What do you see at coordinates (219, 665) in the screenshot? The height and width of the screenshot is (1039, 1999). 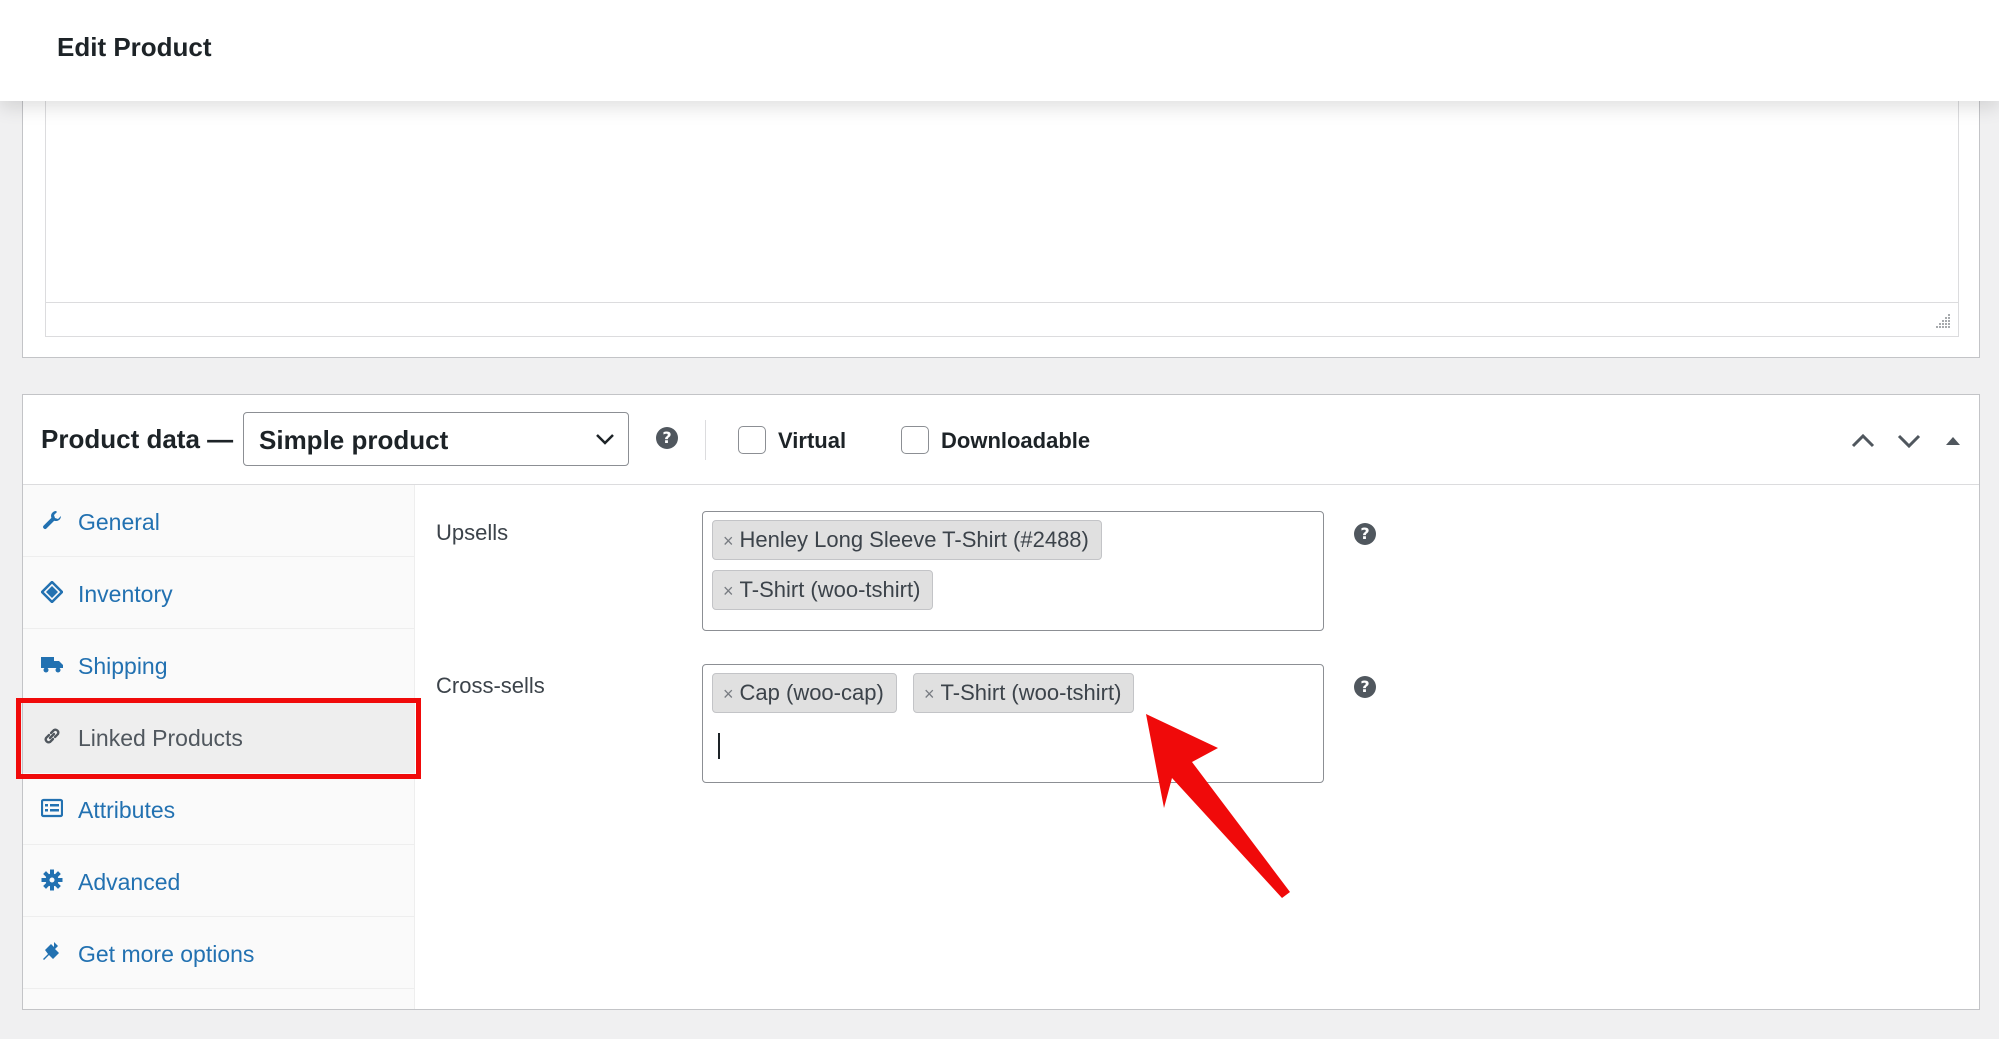 I see `tab-shipping: Shipping` at bounding box center [219, 665].